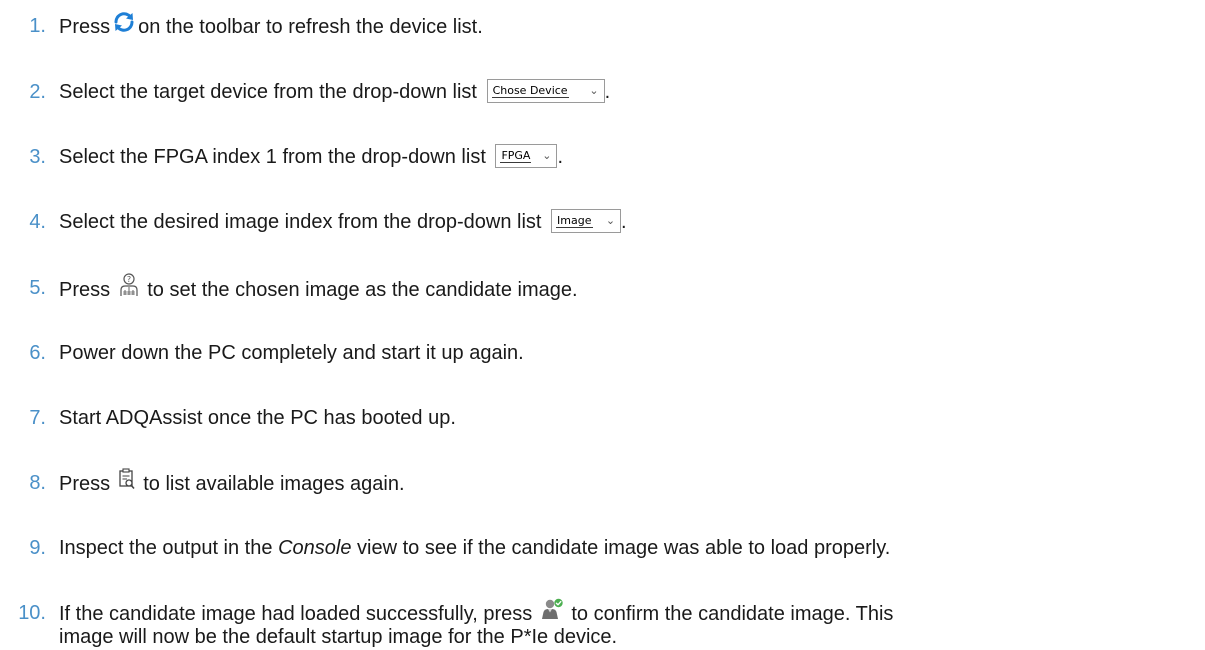 The height and width of the screenshot is (650, 1205). What do you see at coordinates (127, 482) in the screenshot?
I see `list-images-icon` at bounding box center [127, 482].